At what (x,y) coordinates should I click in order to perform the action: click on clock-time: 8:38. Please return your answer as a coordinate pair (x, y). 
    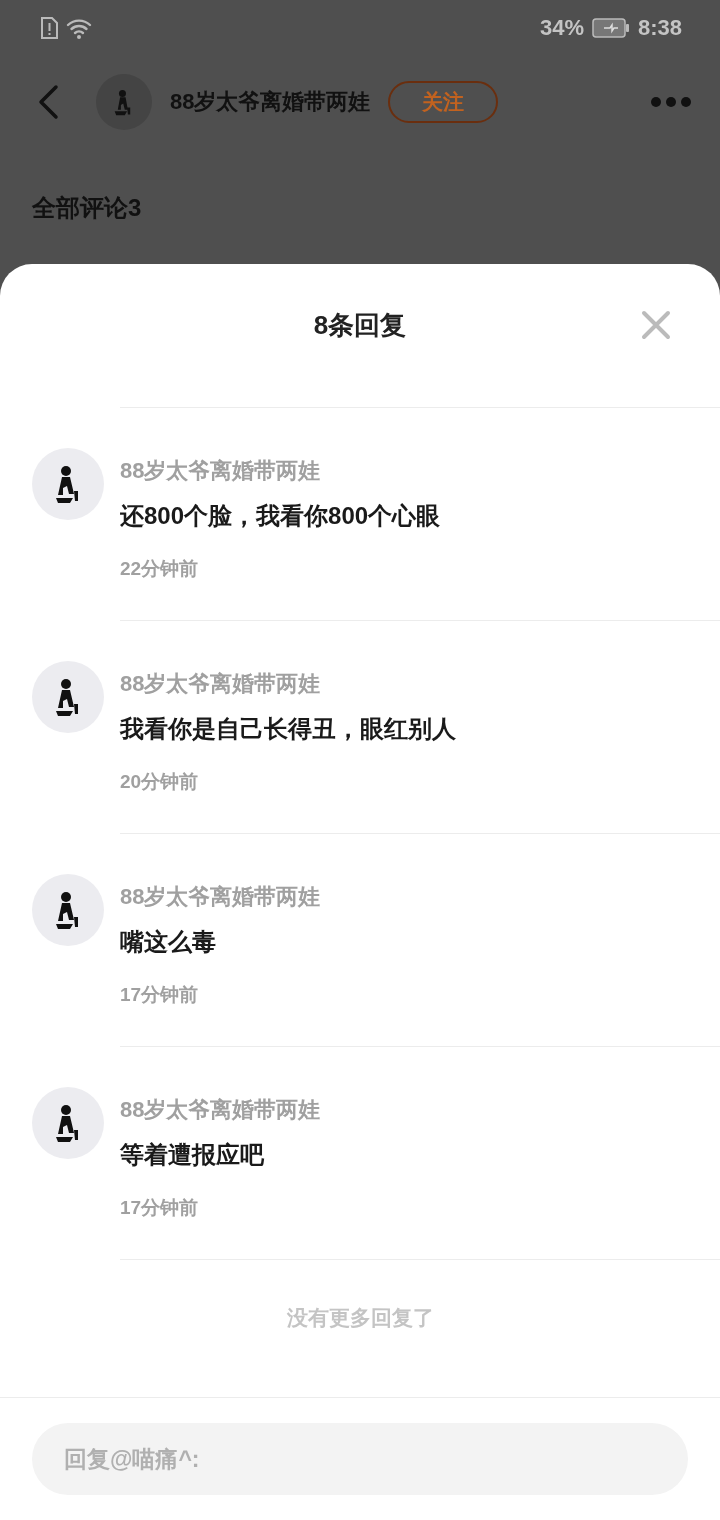
    Looking at the image, I should click on (659, 28).